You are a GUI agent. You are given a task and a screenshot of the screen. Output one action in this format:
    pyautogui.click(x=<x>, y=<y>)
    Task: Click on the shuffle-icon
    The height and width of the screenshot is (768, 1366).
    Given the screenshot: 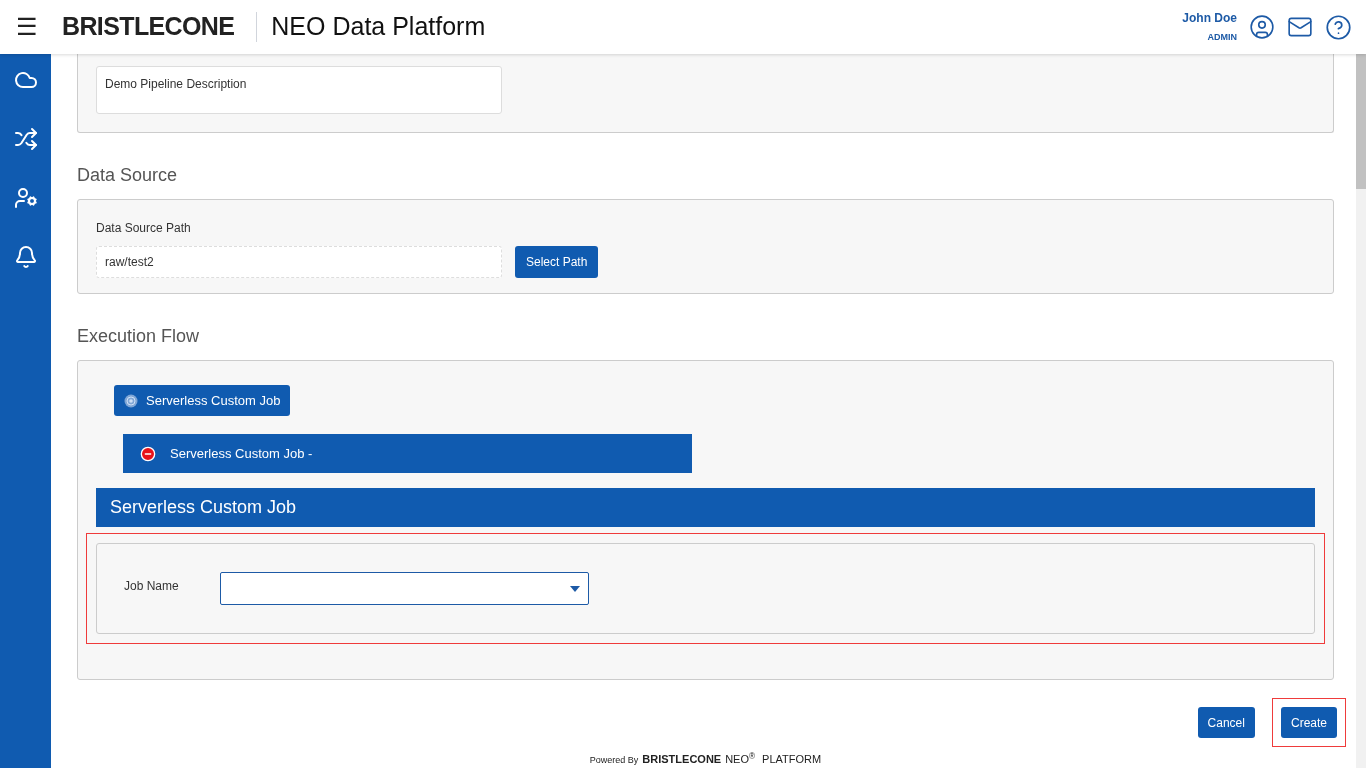 What is the action you would take?
    pyautogui.click(x=25, y=139)
    